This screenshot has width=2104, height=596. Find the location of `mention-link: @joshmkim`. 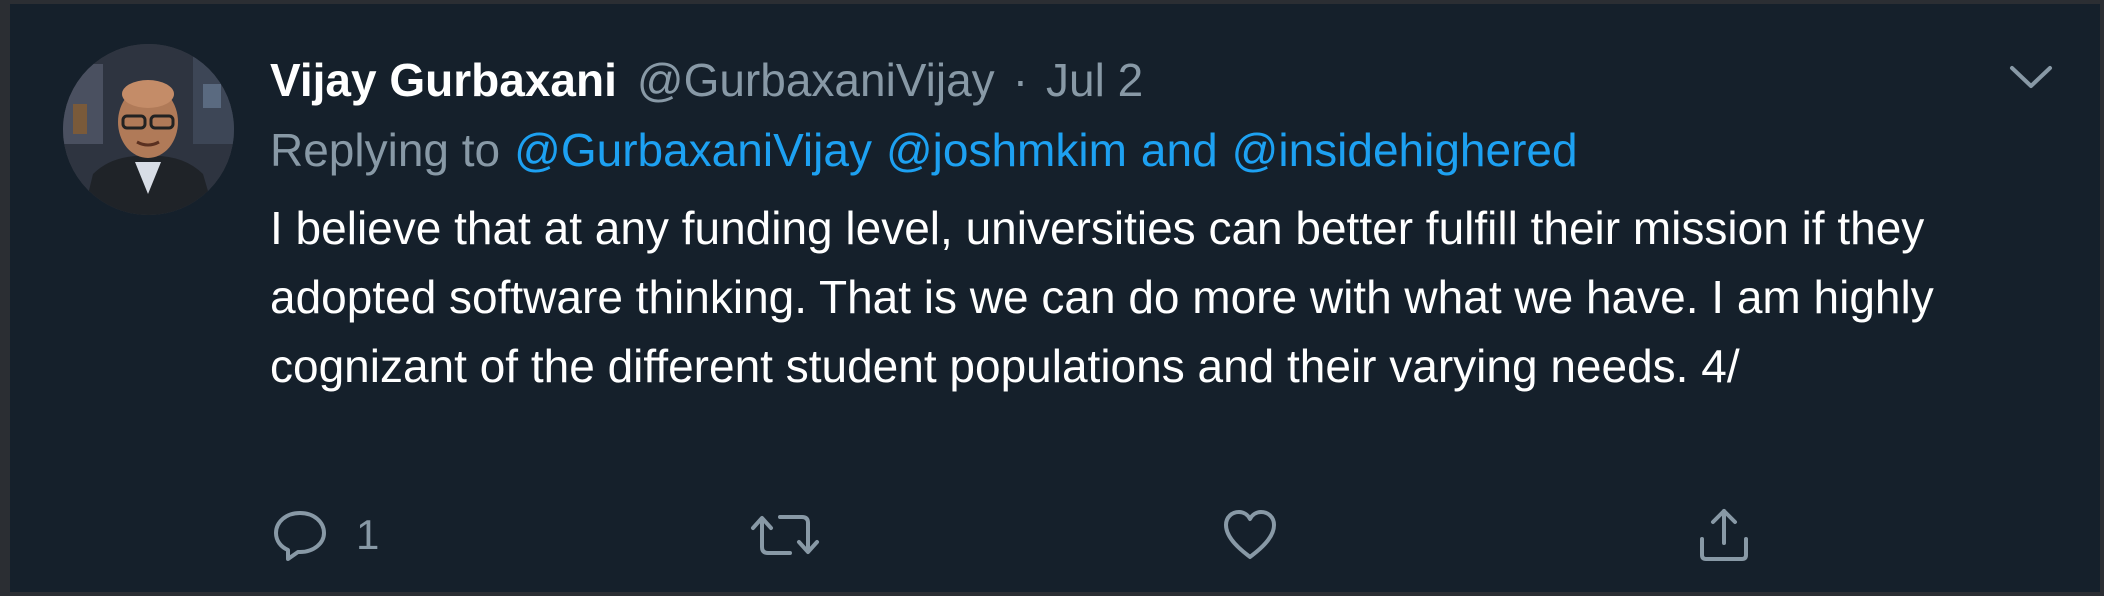

mention-link: @joshmkim is located at coordinates (1006, 150).